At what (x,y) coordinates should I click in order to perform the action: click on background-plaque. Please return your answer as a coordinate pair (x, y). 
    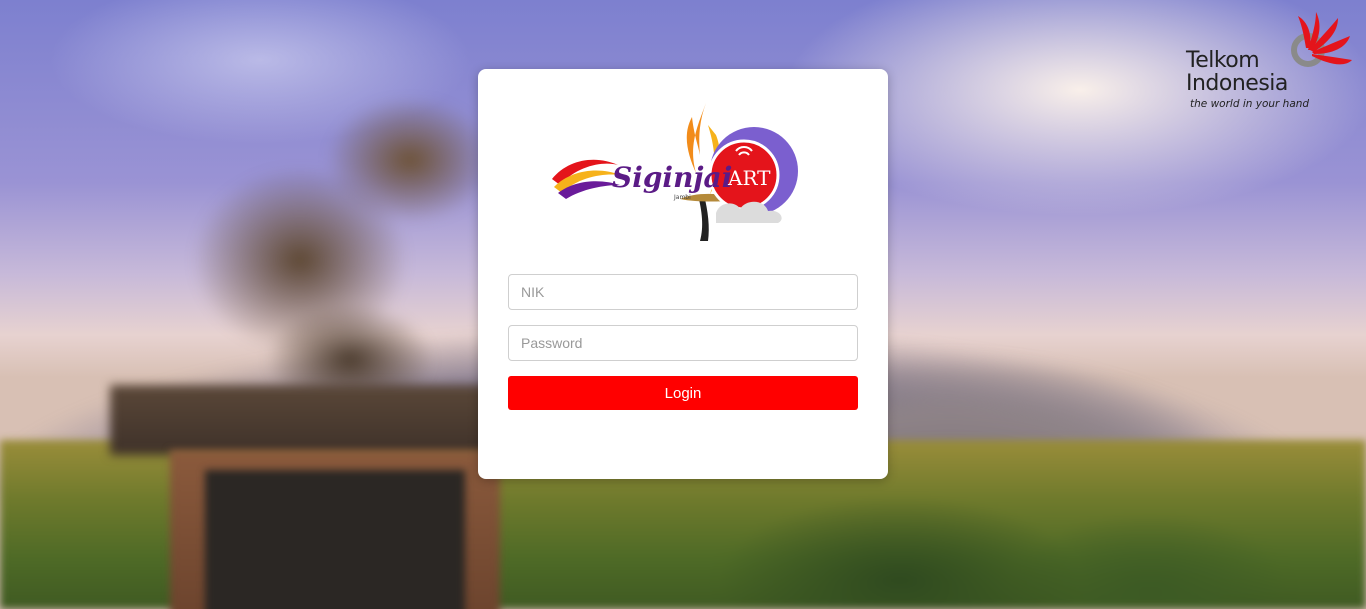
    Looking at the image, I should click on (335, 539).